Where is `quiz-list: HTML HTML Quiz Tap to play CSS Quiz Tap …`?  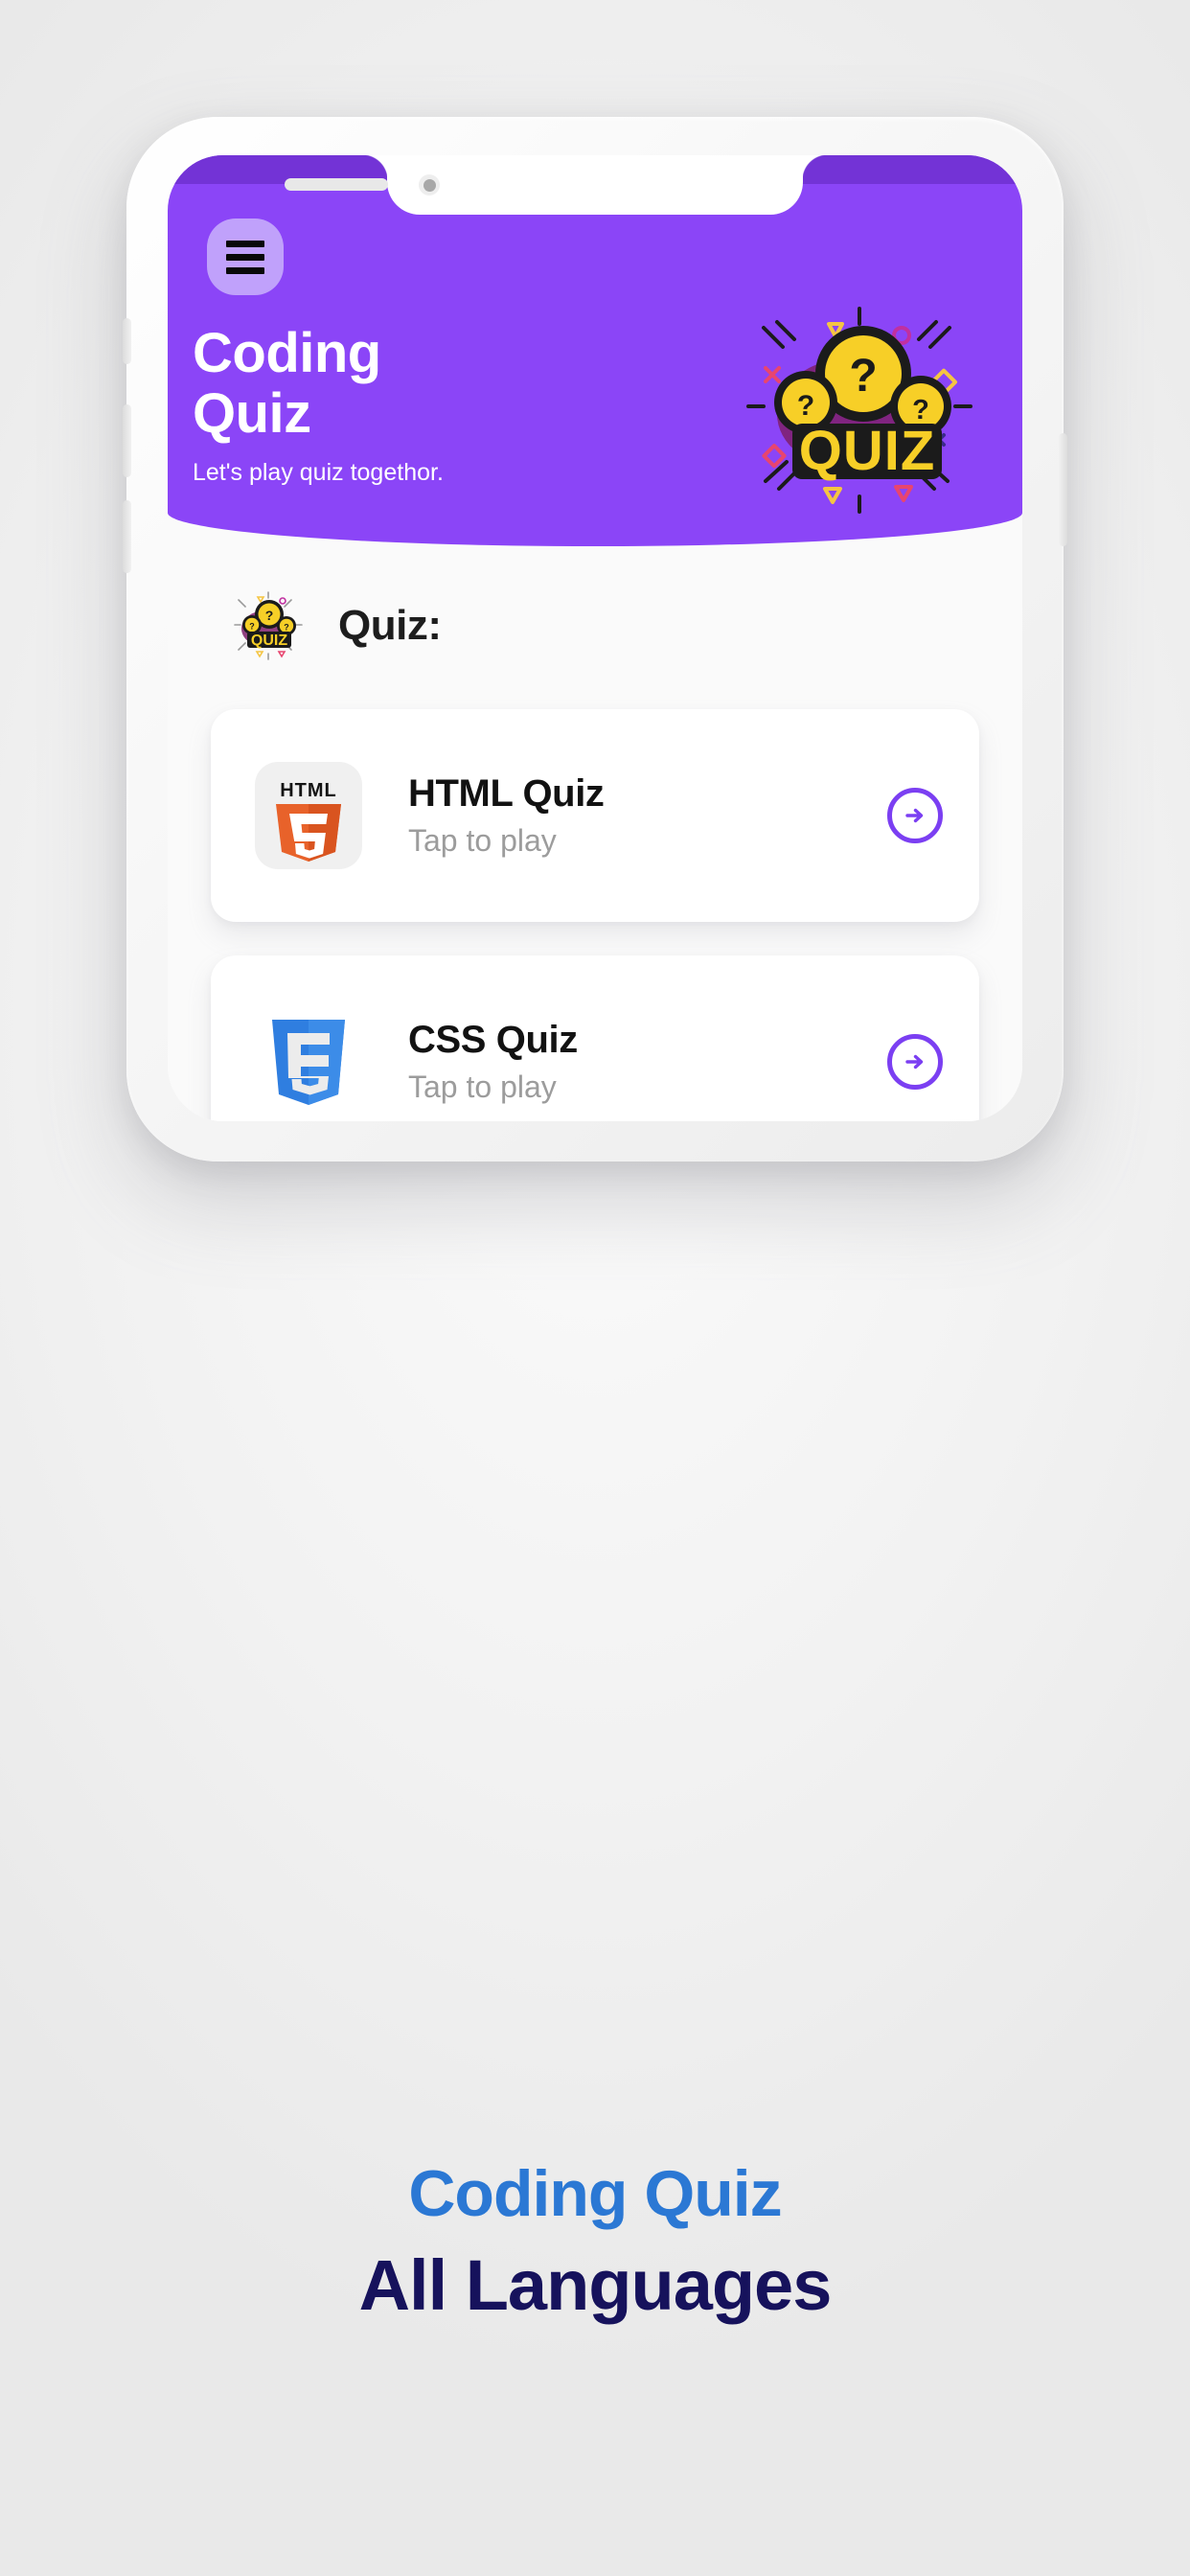
quiz-list: HTML HTML Quiz Tap to play CSS Quiz Tap … is located at coordinates (595, 915).